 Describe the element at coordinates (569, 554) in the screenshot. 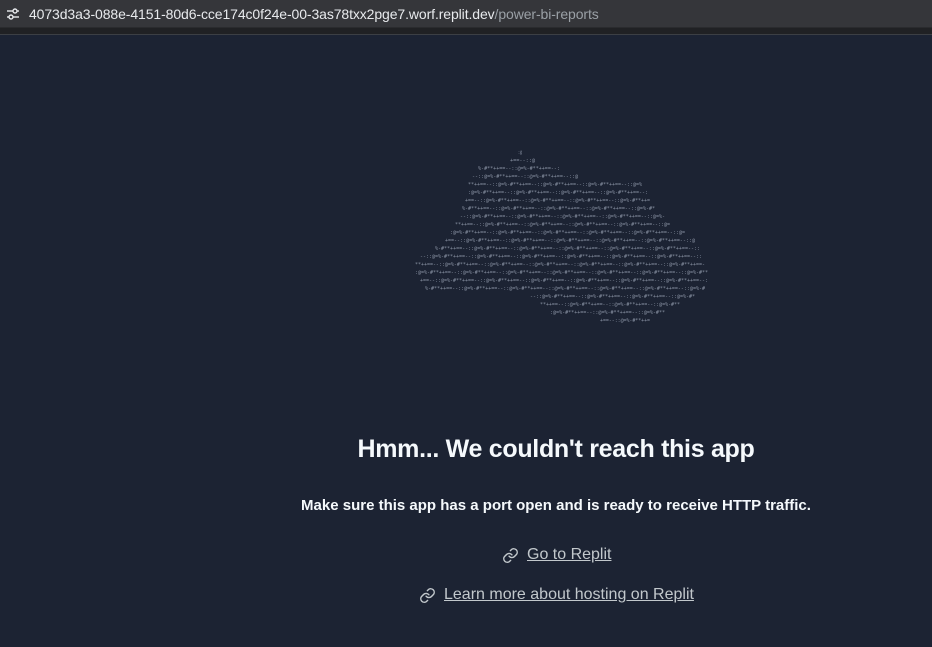

I see `go-to-replit-label: Go to Replit` at that location.